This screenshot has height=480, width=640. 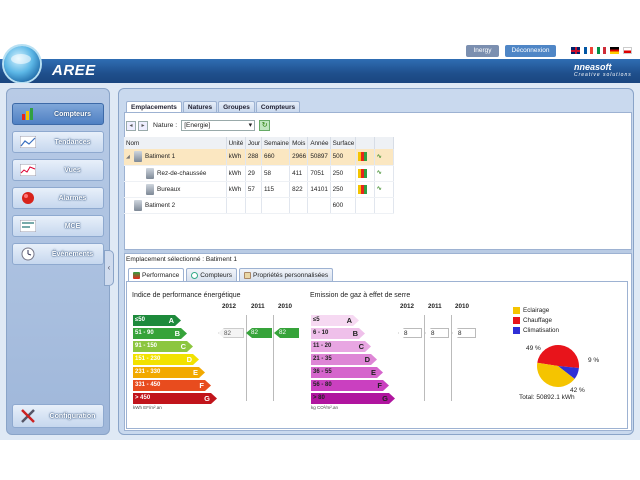 What do you see at coordinates (276, 189) in the screenshot?
I see `cell-semaine: 115` at bounding box center [276, 189].